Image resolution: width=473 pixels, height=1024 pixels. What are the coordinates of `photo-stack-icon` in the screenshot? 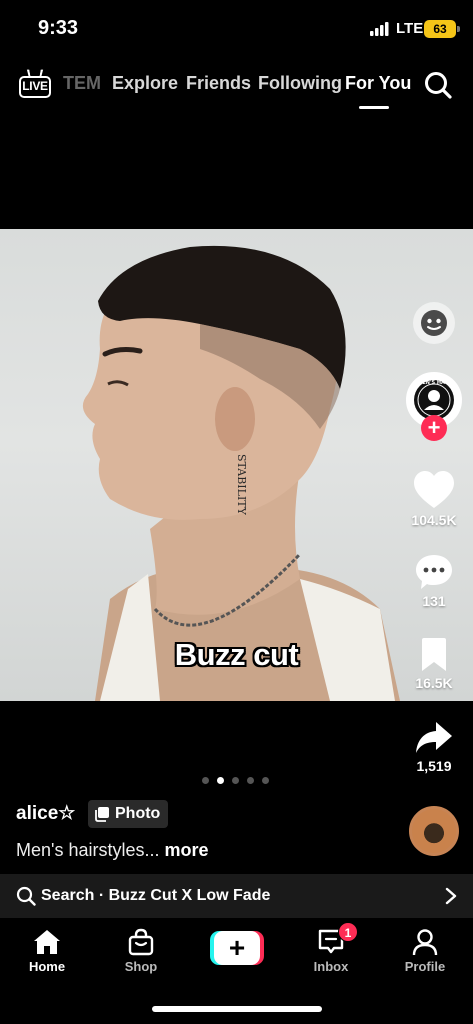 It's located at (102, 814).